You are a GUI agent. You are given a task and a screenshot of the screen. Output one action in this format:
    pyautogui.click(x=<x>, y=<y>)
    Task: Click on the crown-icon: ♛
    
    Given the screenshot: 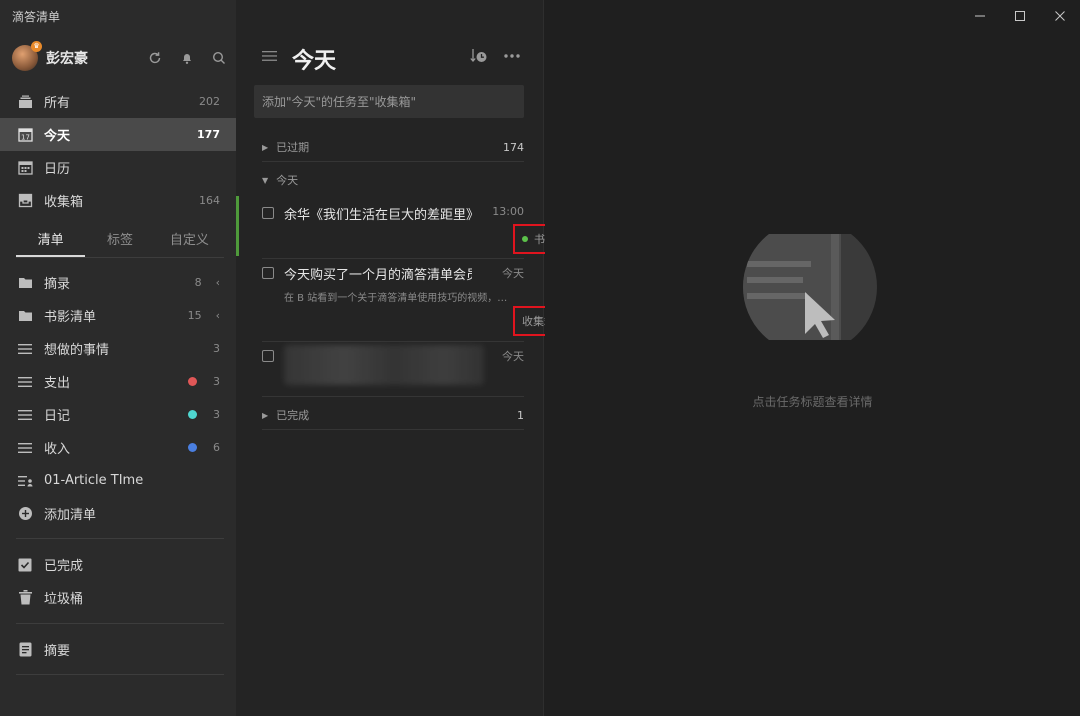 What is the action you would take?
    pyautogui.click(x=36, y=46)
    